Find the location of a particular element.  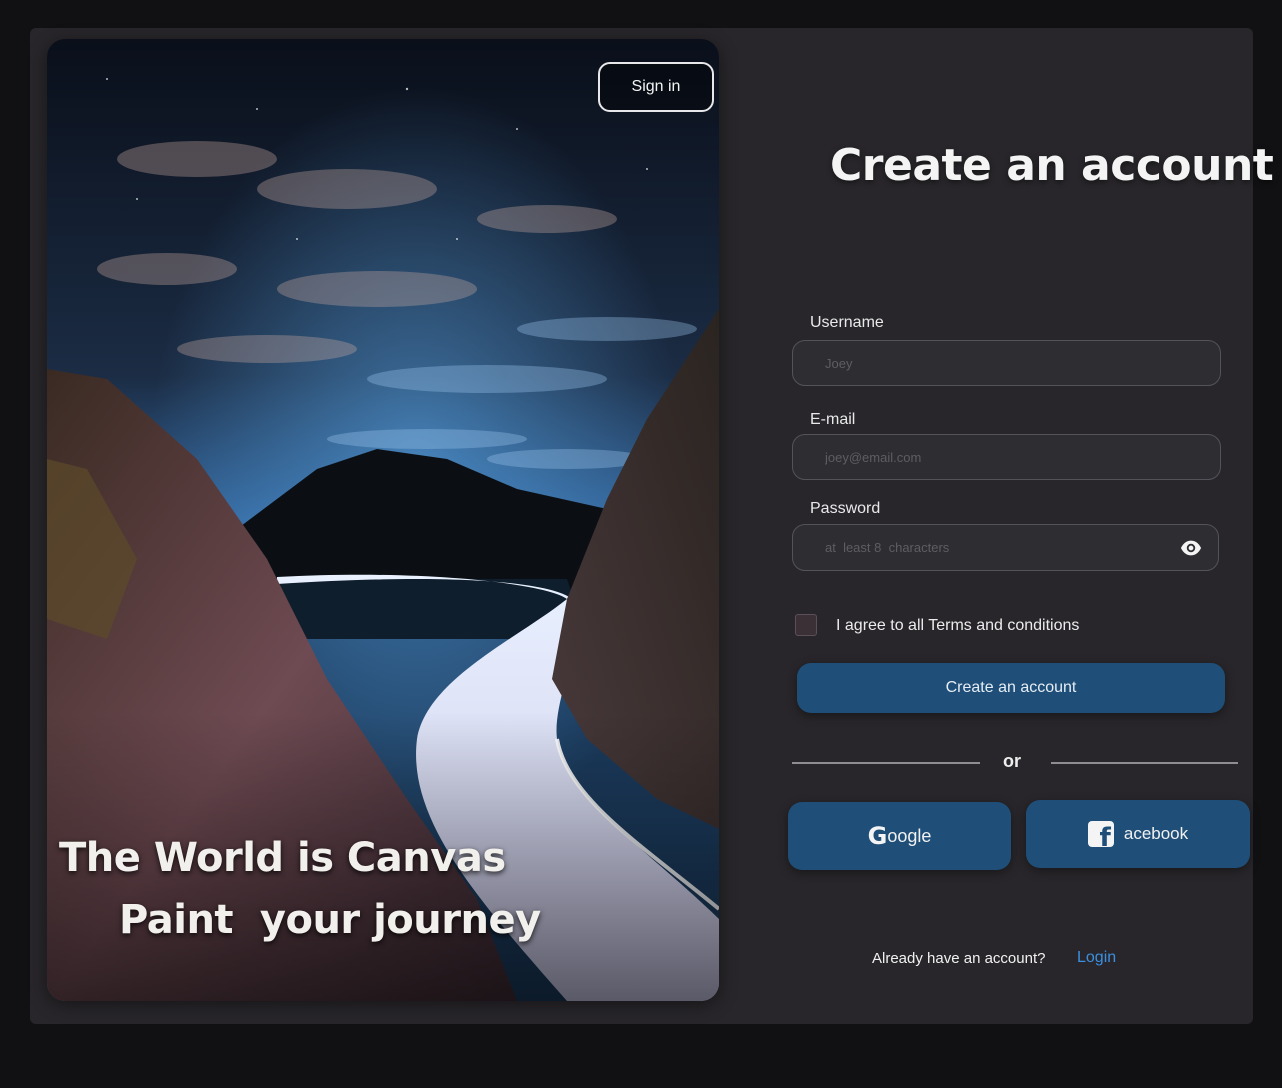

username-field is located at coordinates (1006, 363).